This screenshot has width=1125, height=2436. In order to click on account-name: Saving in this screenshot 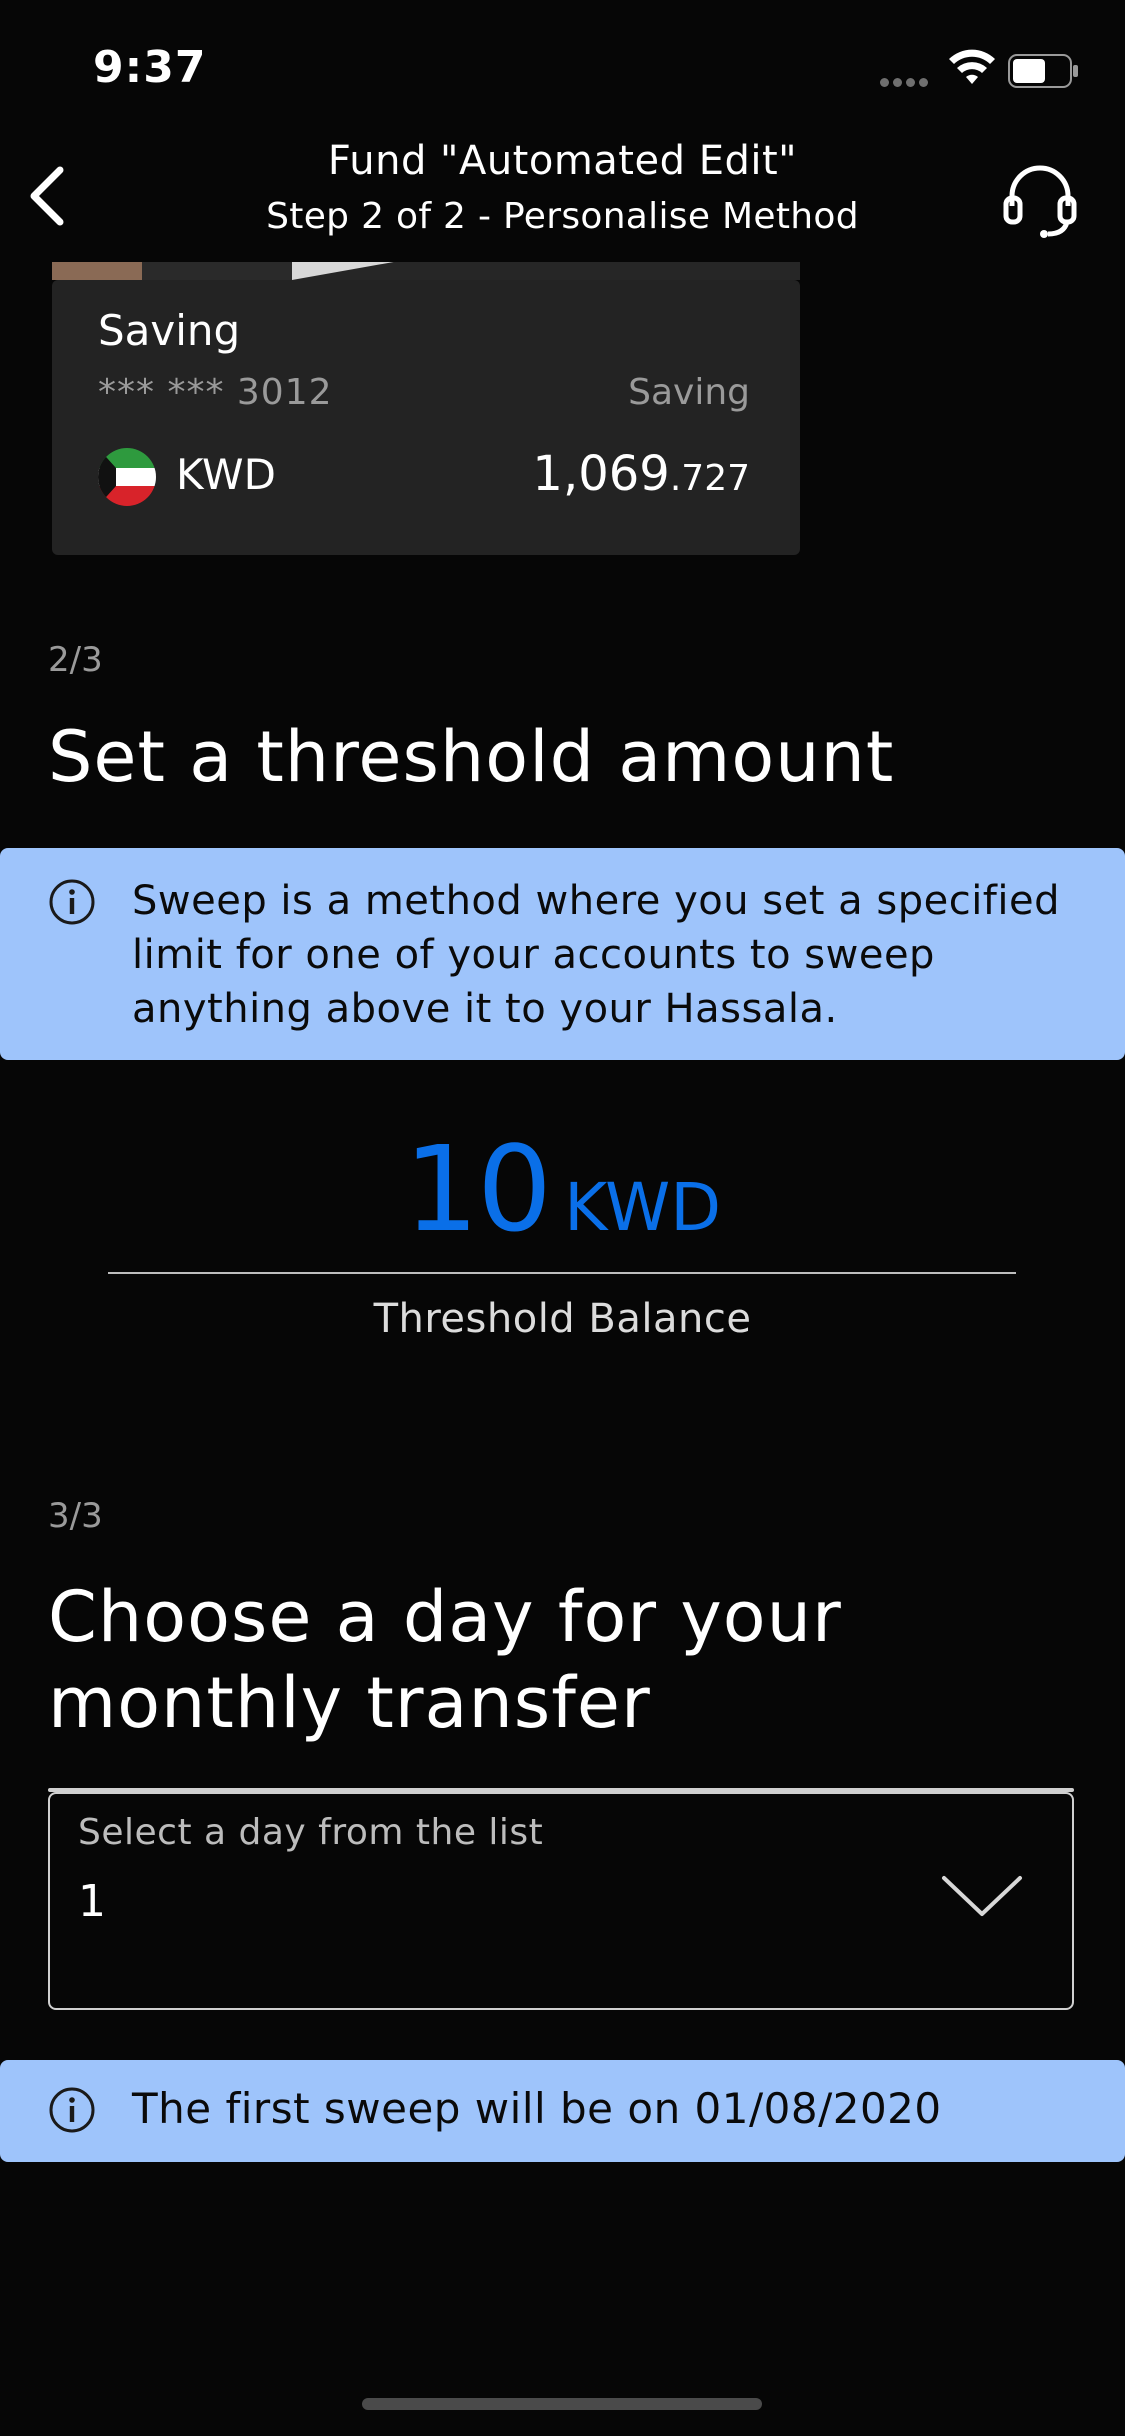, I will do `click(169, 330)`.